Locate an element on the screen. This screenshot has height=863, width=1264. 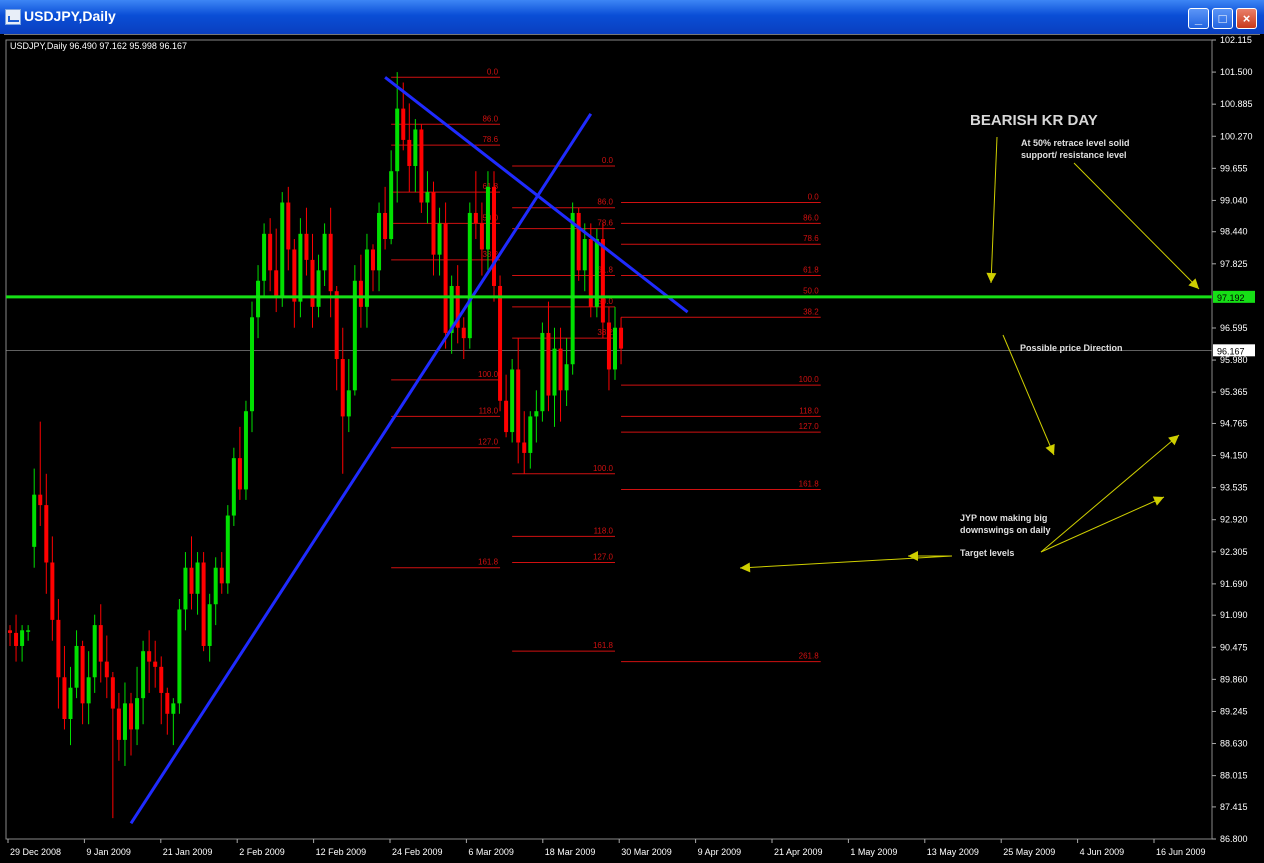
fib-level-label: 118.0 is located at coordinates (489, 410).